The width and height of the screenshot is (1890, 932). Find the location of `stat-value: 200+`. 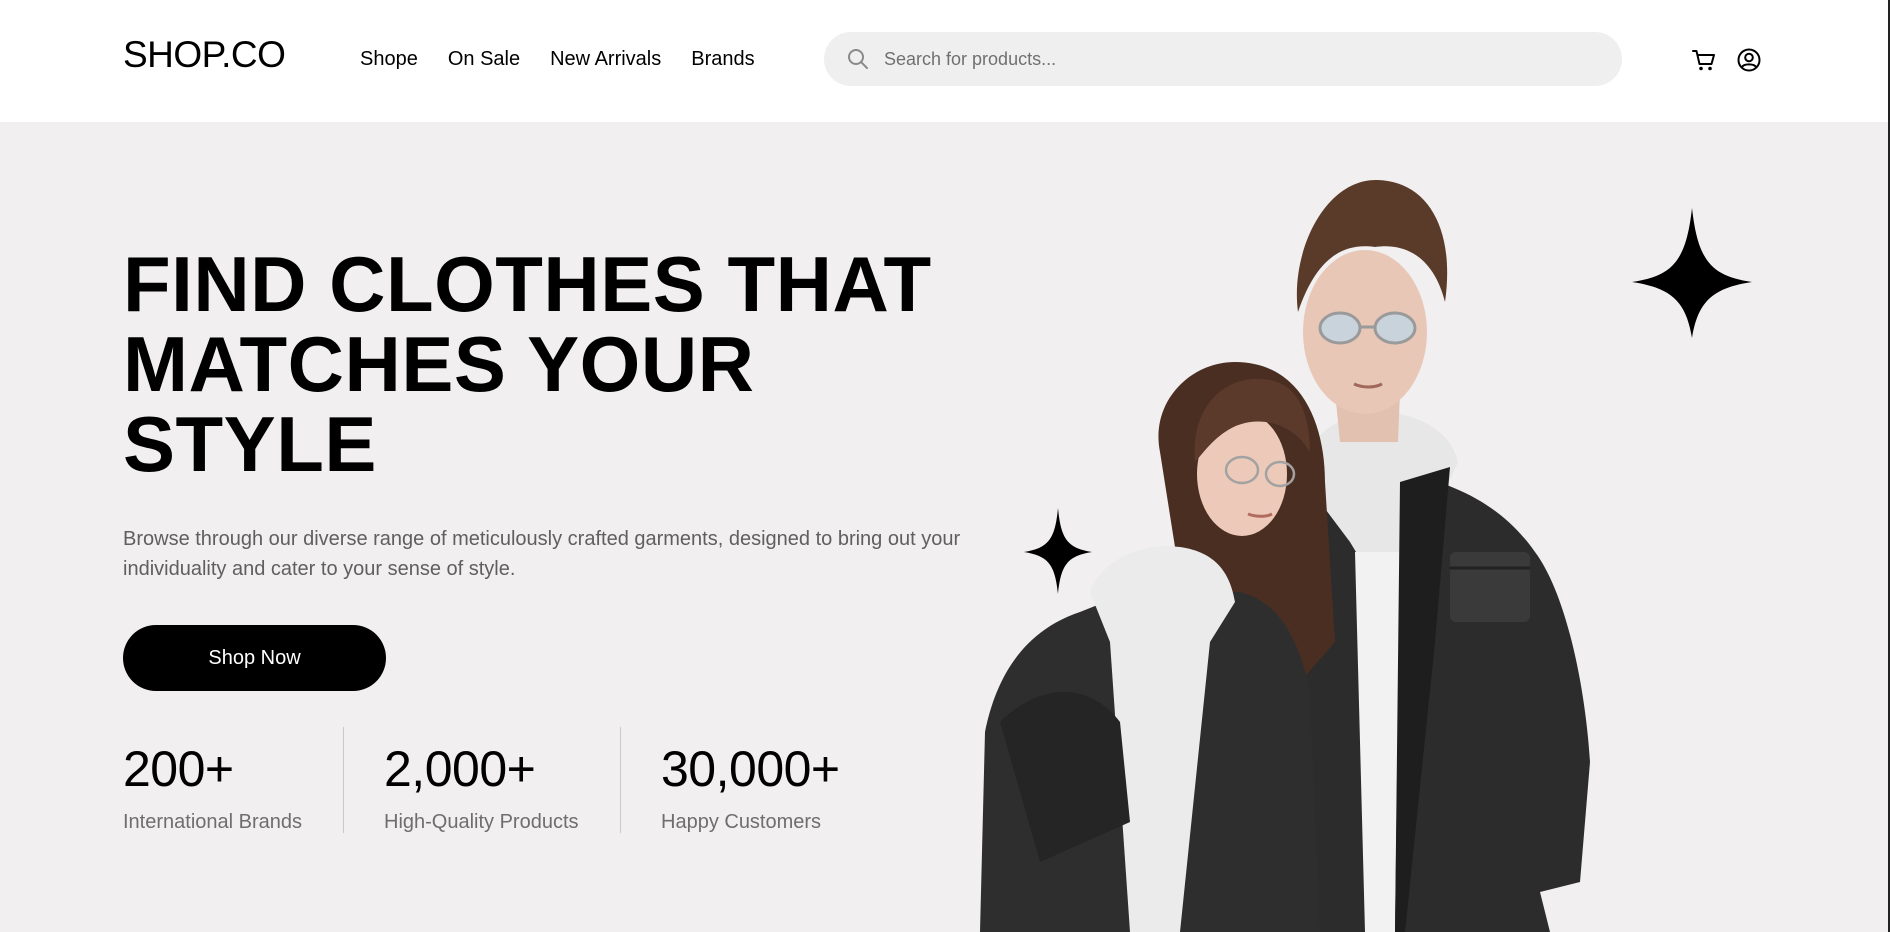

stat-value: 200+ is located at coordinates (178, 769).